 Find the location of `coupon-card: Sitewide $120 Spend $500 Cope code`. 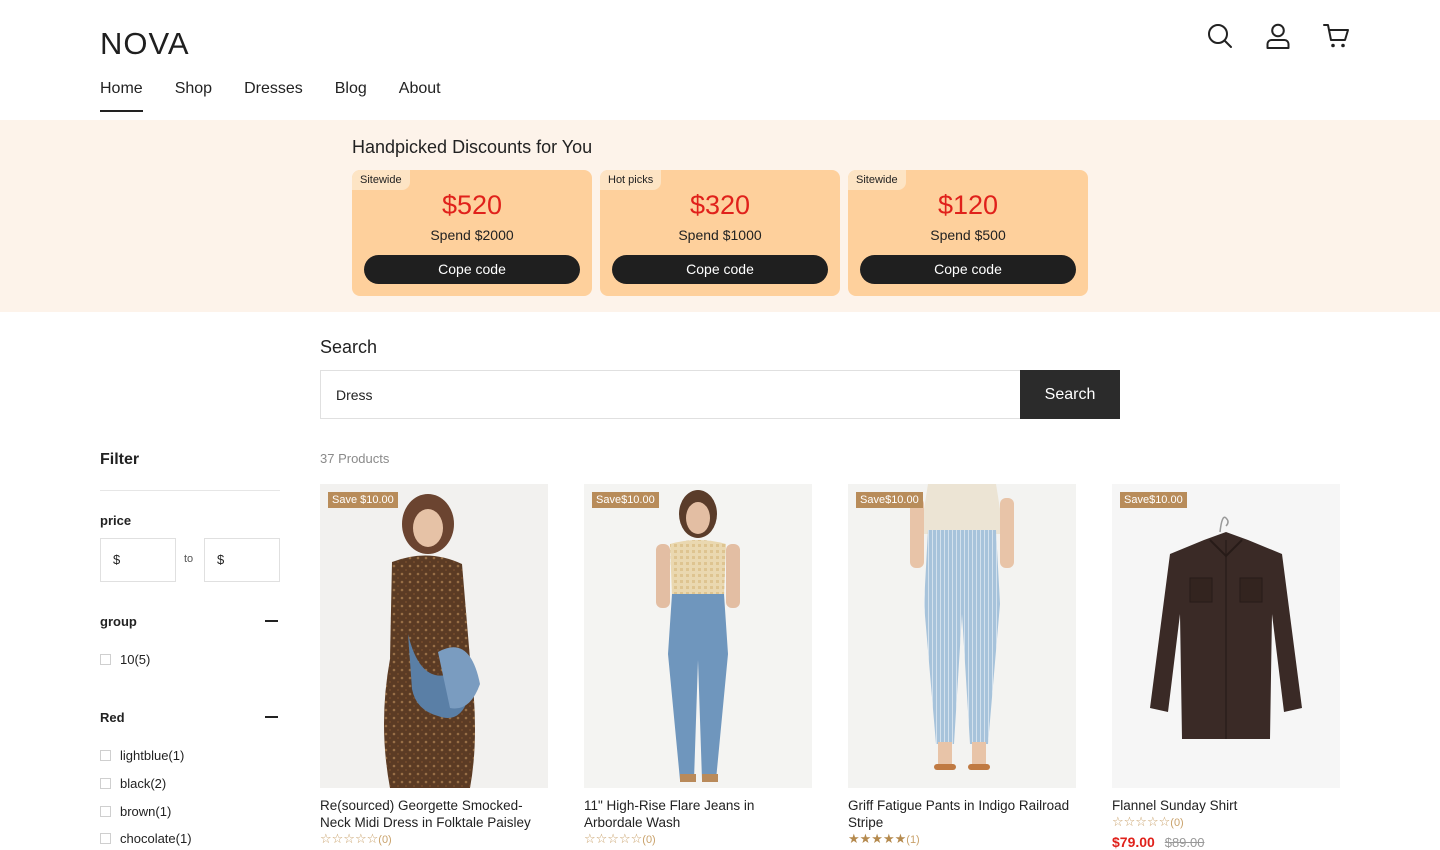

coupon-card: Sitewide $120 Spend $500 Cope code is located at coordinates (968, 233).